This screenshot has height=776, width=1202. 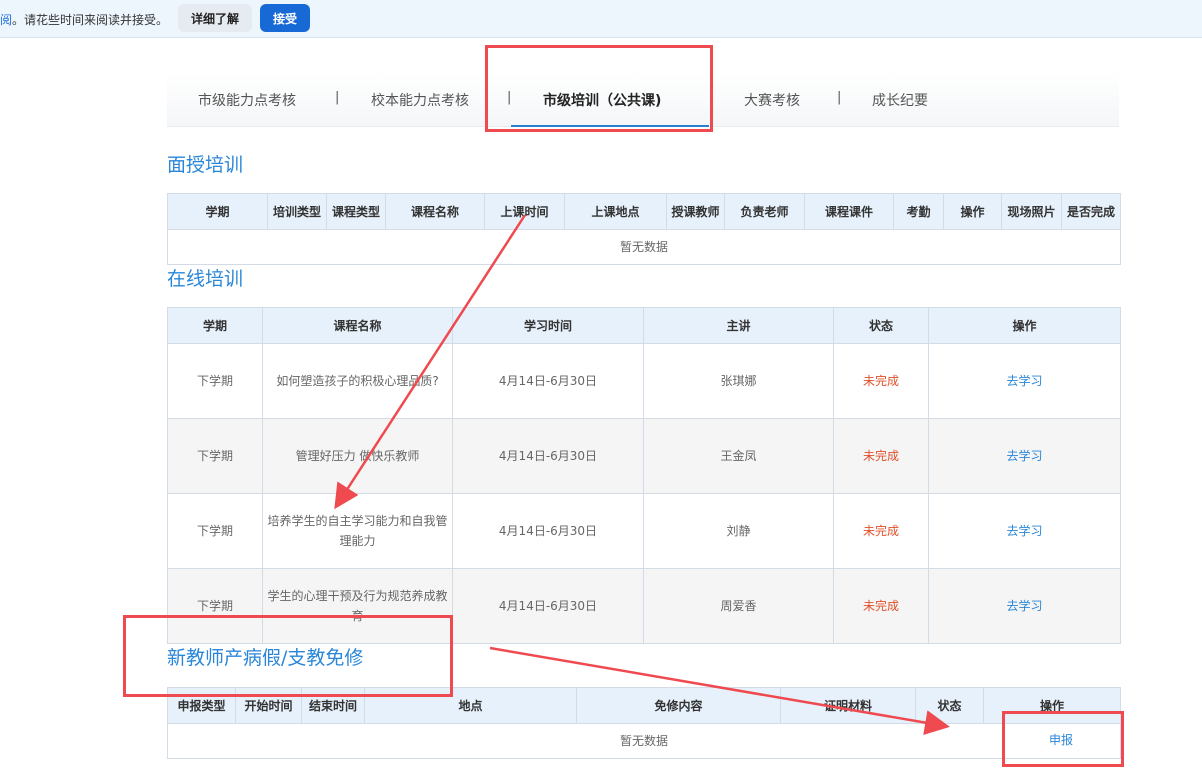 What do you see at coordinates (357, 456) in the screenshot?
I see `course-name-cell: 管理好压力 做快乐教师` at bounding box center [357, 456].